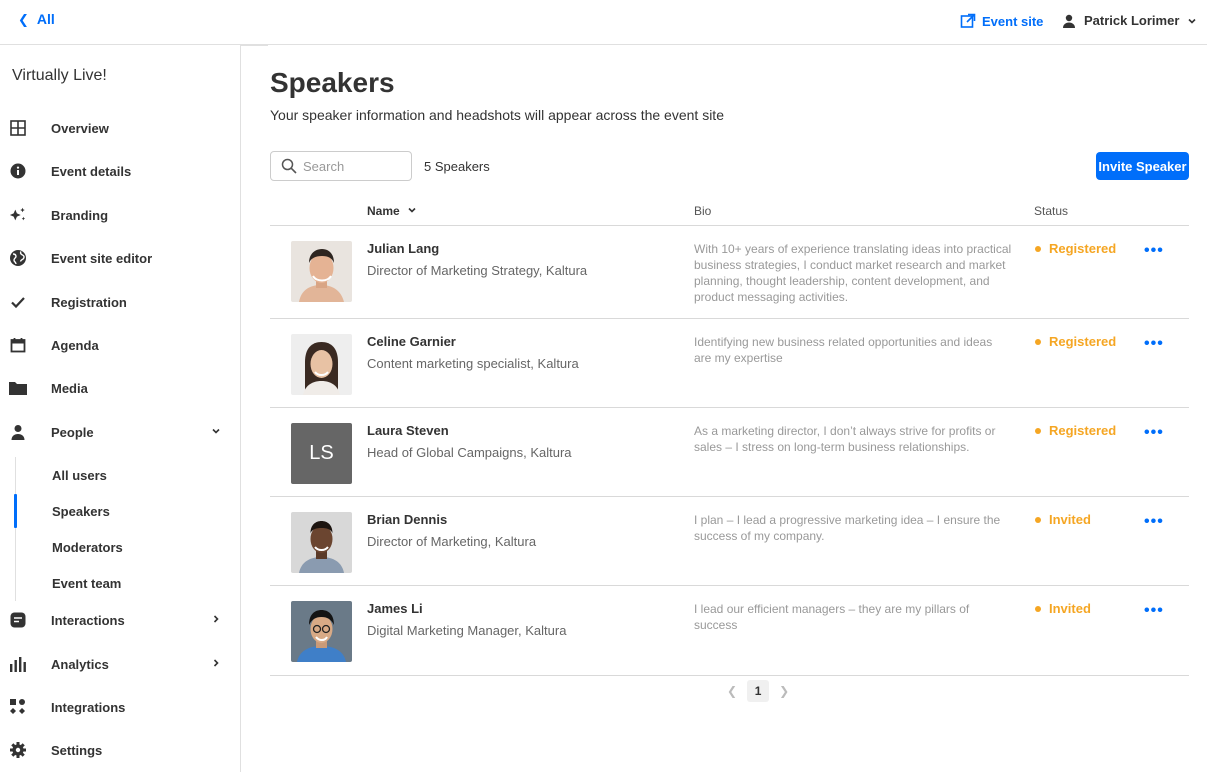  Describe the element at coordinates (89, 302) in the screenshot. I see `sidebar-item-label: Registration` at that location.